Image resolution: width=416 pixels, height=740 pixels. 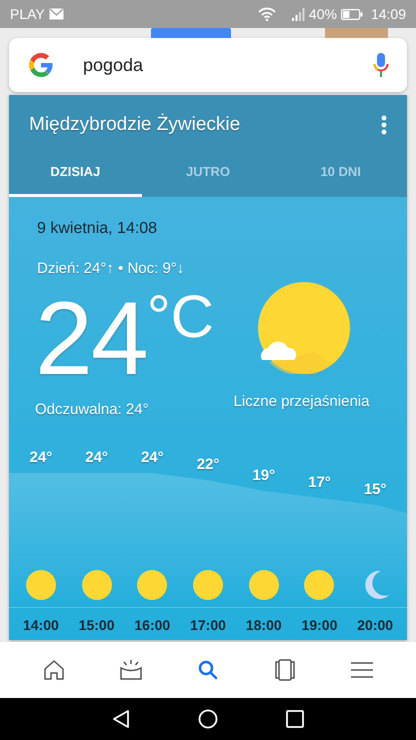 What do you see at coordinates (267, 14) in the screenshot?
I see `wifi-icon` at bounding box center [267, 14].